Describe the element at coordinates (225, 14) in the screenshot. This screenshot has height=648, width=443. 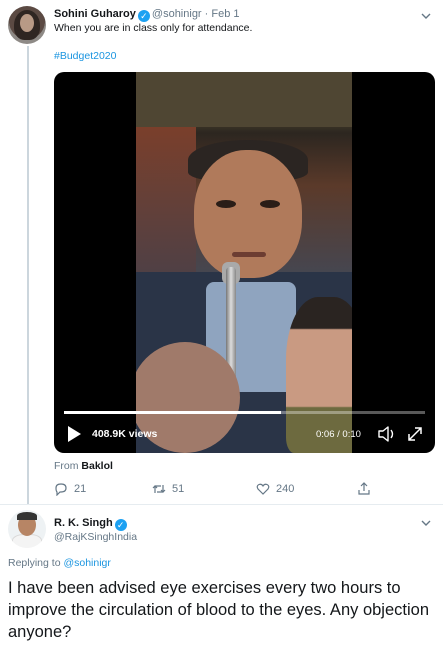
I see `tweet-date: Feb 1` at that location.